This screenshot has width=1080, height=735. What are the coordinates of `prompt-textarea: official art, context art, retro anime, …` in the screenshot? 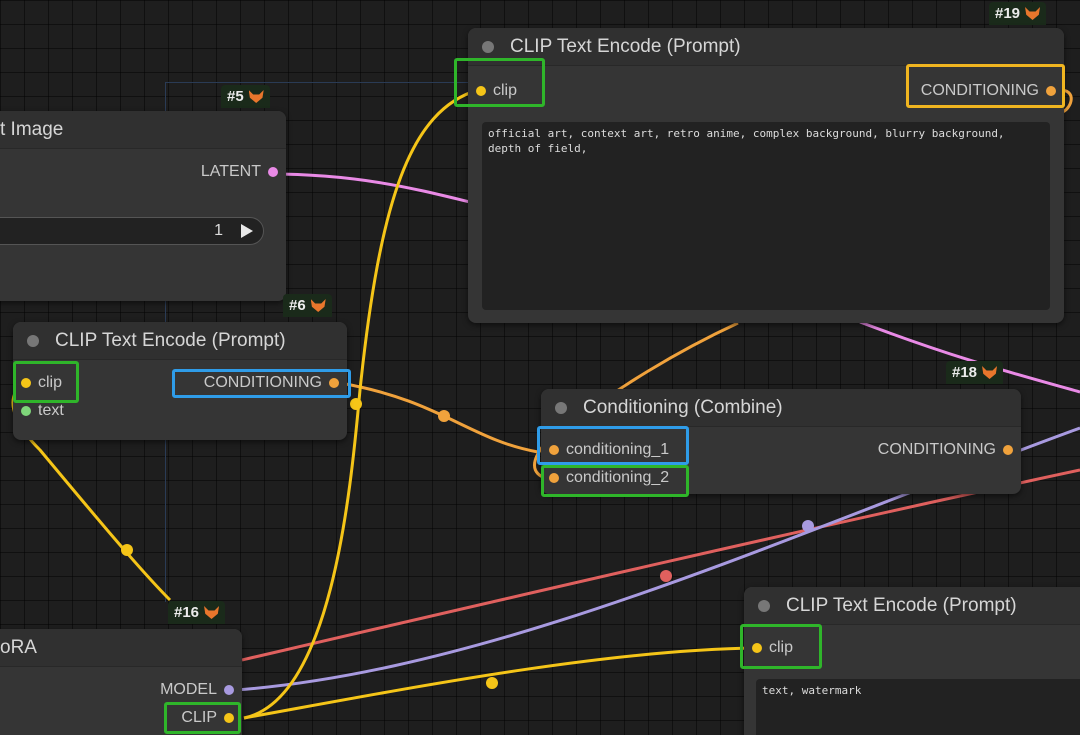 It's located at (766, 216).